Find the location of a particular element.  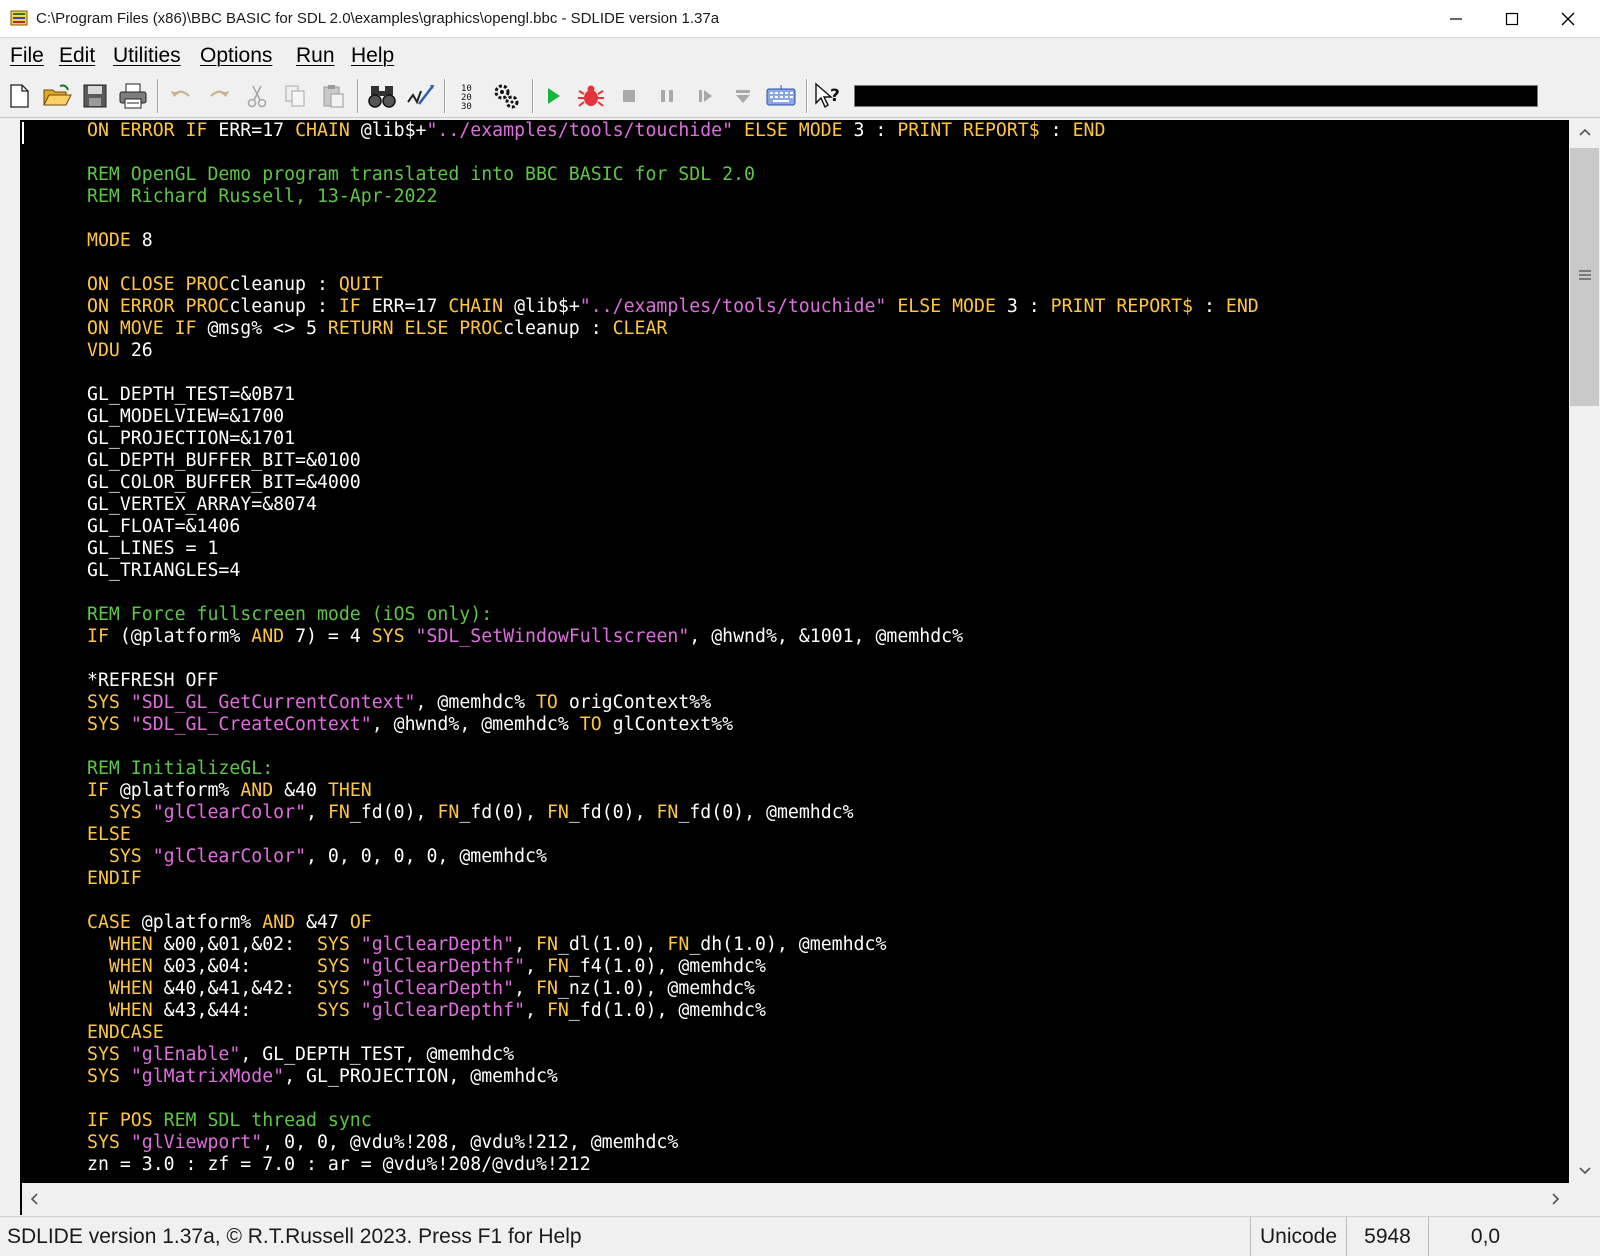

stop-icon is located at coordinates (629, 96).